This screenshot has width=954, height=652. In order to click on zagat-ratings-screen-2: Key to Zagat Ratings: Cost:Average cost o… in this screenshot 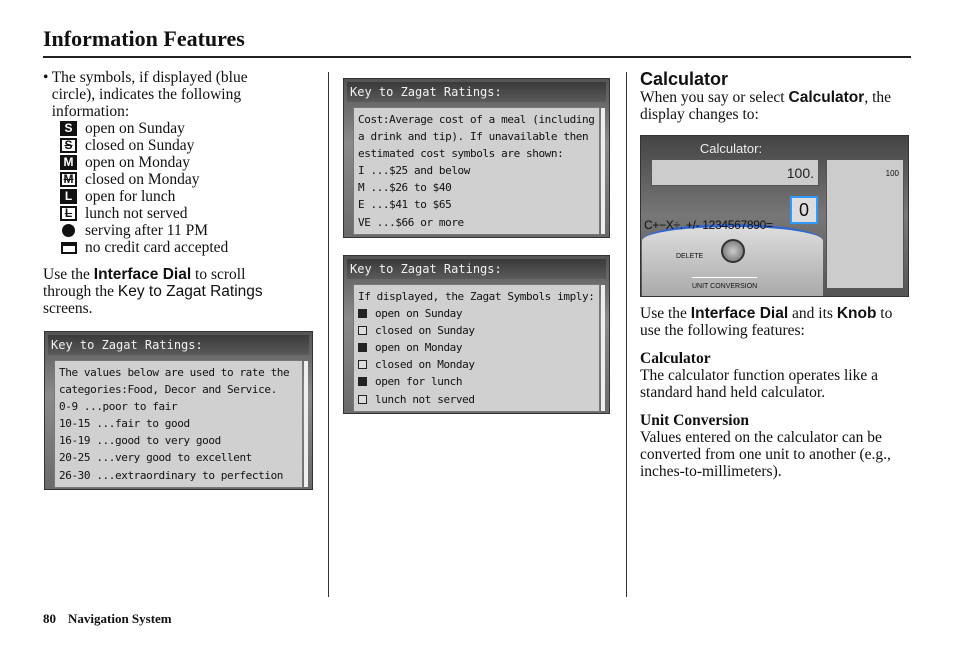, I will do `click(476, 158)`.